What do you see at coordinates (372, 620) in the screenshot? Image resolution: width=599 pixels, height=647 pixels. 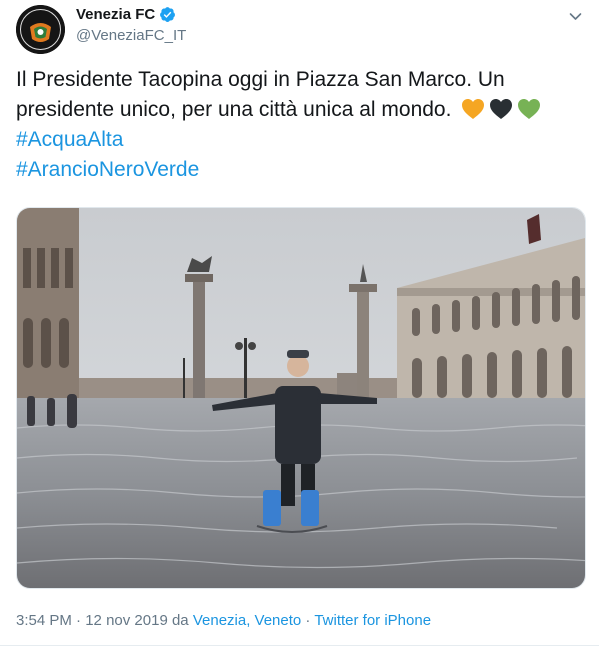 I see `source-link: Twitter for iPhone` at bounding box center [372, 620].